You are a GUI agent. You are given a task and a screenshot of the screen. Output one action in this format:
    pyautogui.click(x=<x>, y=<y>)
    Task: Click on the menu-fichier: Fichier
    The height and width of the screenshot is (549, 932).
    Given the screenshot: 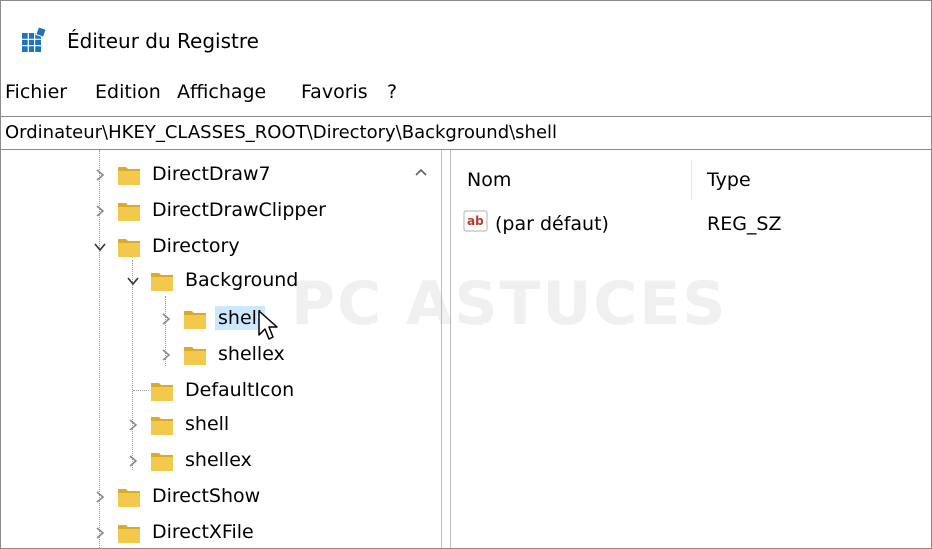 What is the action you would take?
    pyautogui.click(x=36, y=92)
    